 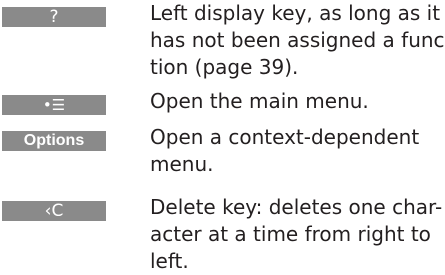 What do you see at coordinates (285, 137) in the screenshot?
I see `description-line: Open a context-dependent` at bounding box center [285, 137].